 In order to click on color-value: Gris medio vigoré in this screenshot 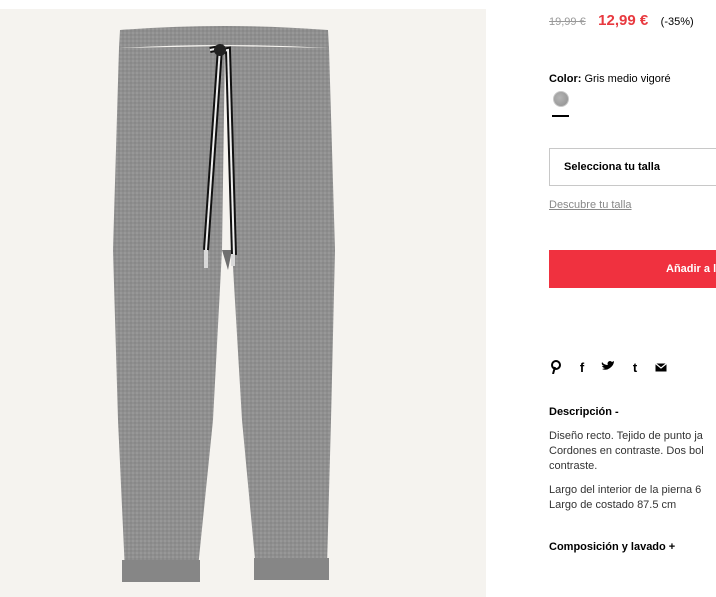, I will do `click(627, 79)`.